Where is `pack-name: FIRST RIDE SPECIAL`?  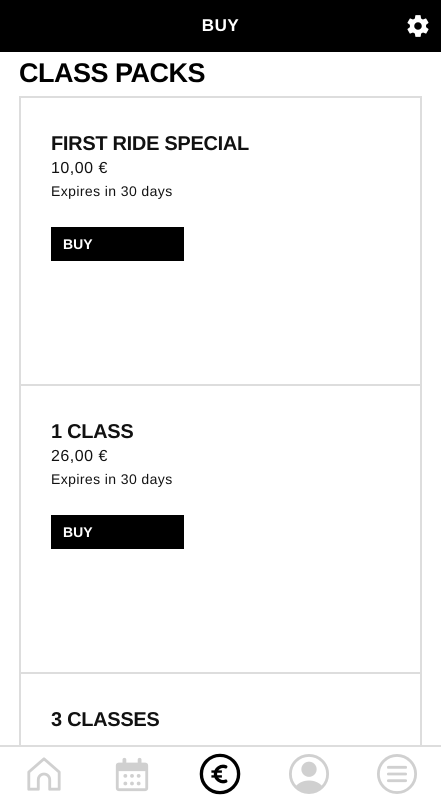
pack-name: FIRST RIDE SPECIAL is located at coordinates (150, 144).